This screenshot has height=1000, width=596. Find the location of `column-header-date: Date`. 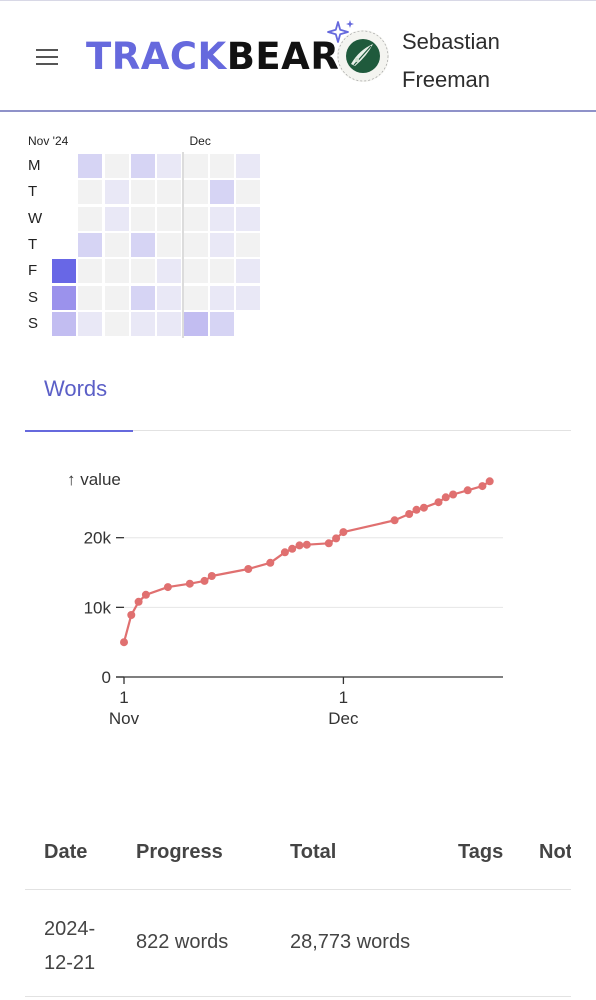

column-header-date: Date is located at coordinates (65, 852).